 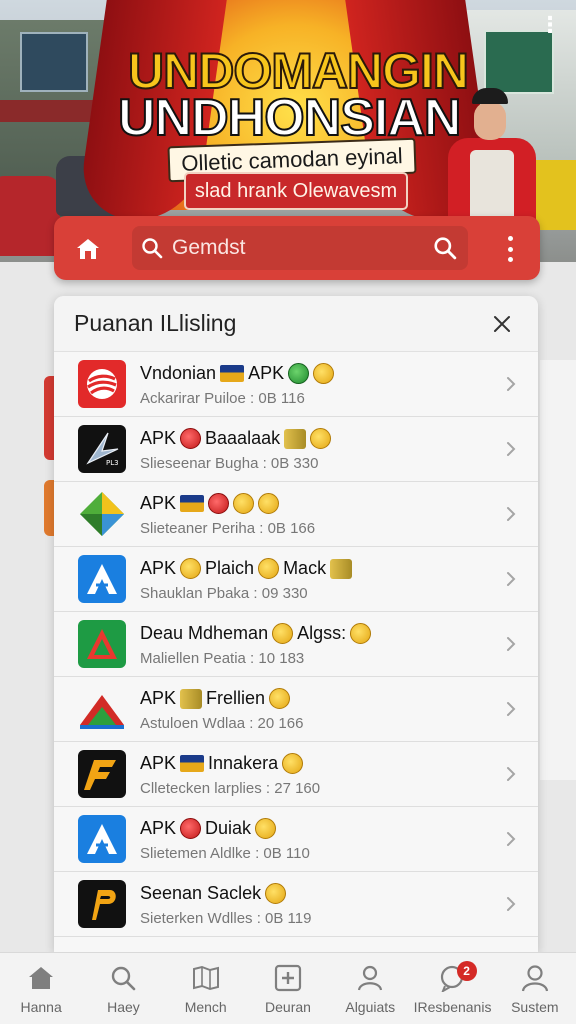 What do you see at coordinates (318, 699) in the screenshot?
I see `list-item-title: APK Frellien` at bounding box center [318, 699].